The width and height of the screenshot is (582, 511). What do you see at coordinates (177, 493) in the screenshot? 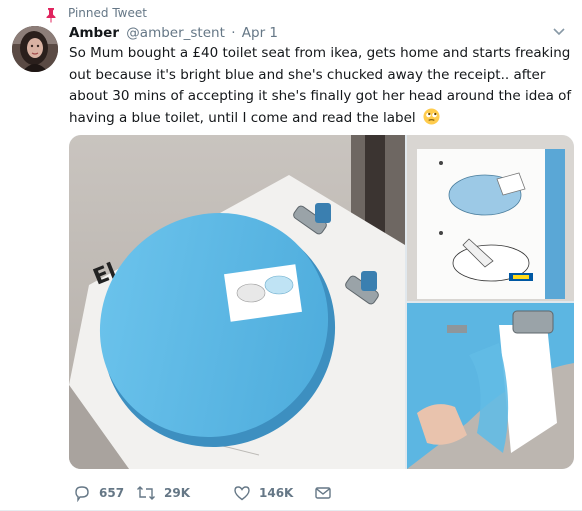
I see `retweet-count: 29K` at bounding box center [177, 493].